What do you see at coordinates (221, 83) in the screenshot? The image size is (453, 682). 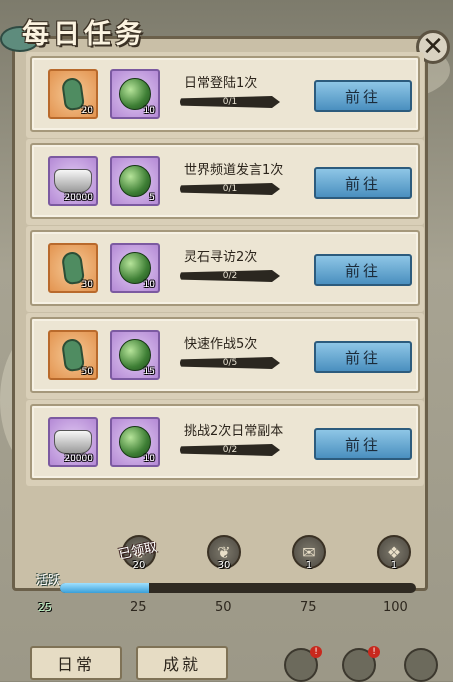 I see `task-name: 日常登陆1次` at bounding box center [221, 83].